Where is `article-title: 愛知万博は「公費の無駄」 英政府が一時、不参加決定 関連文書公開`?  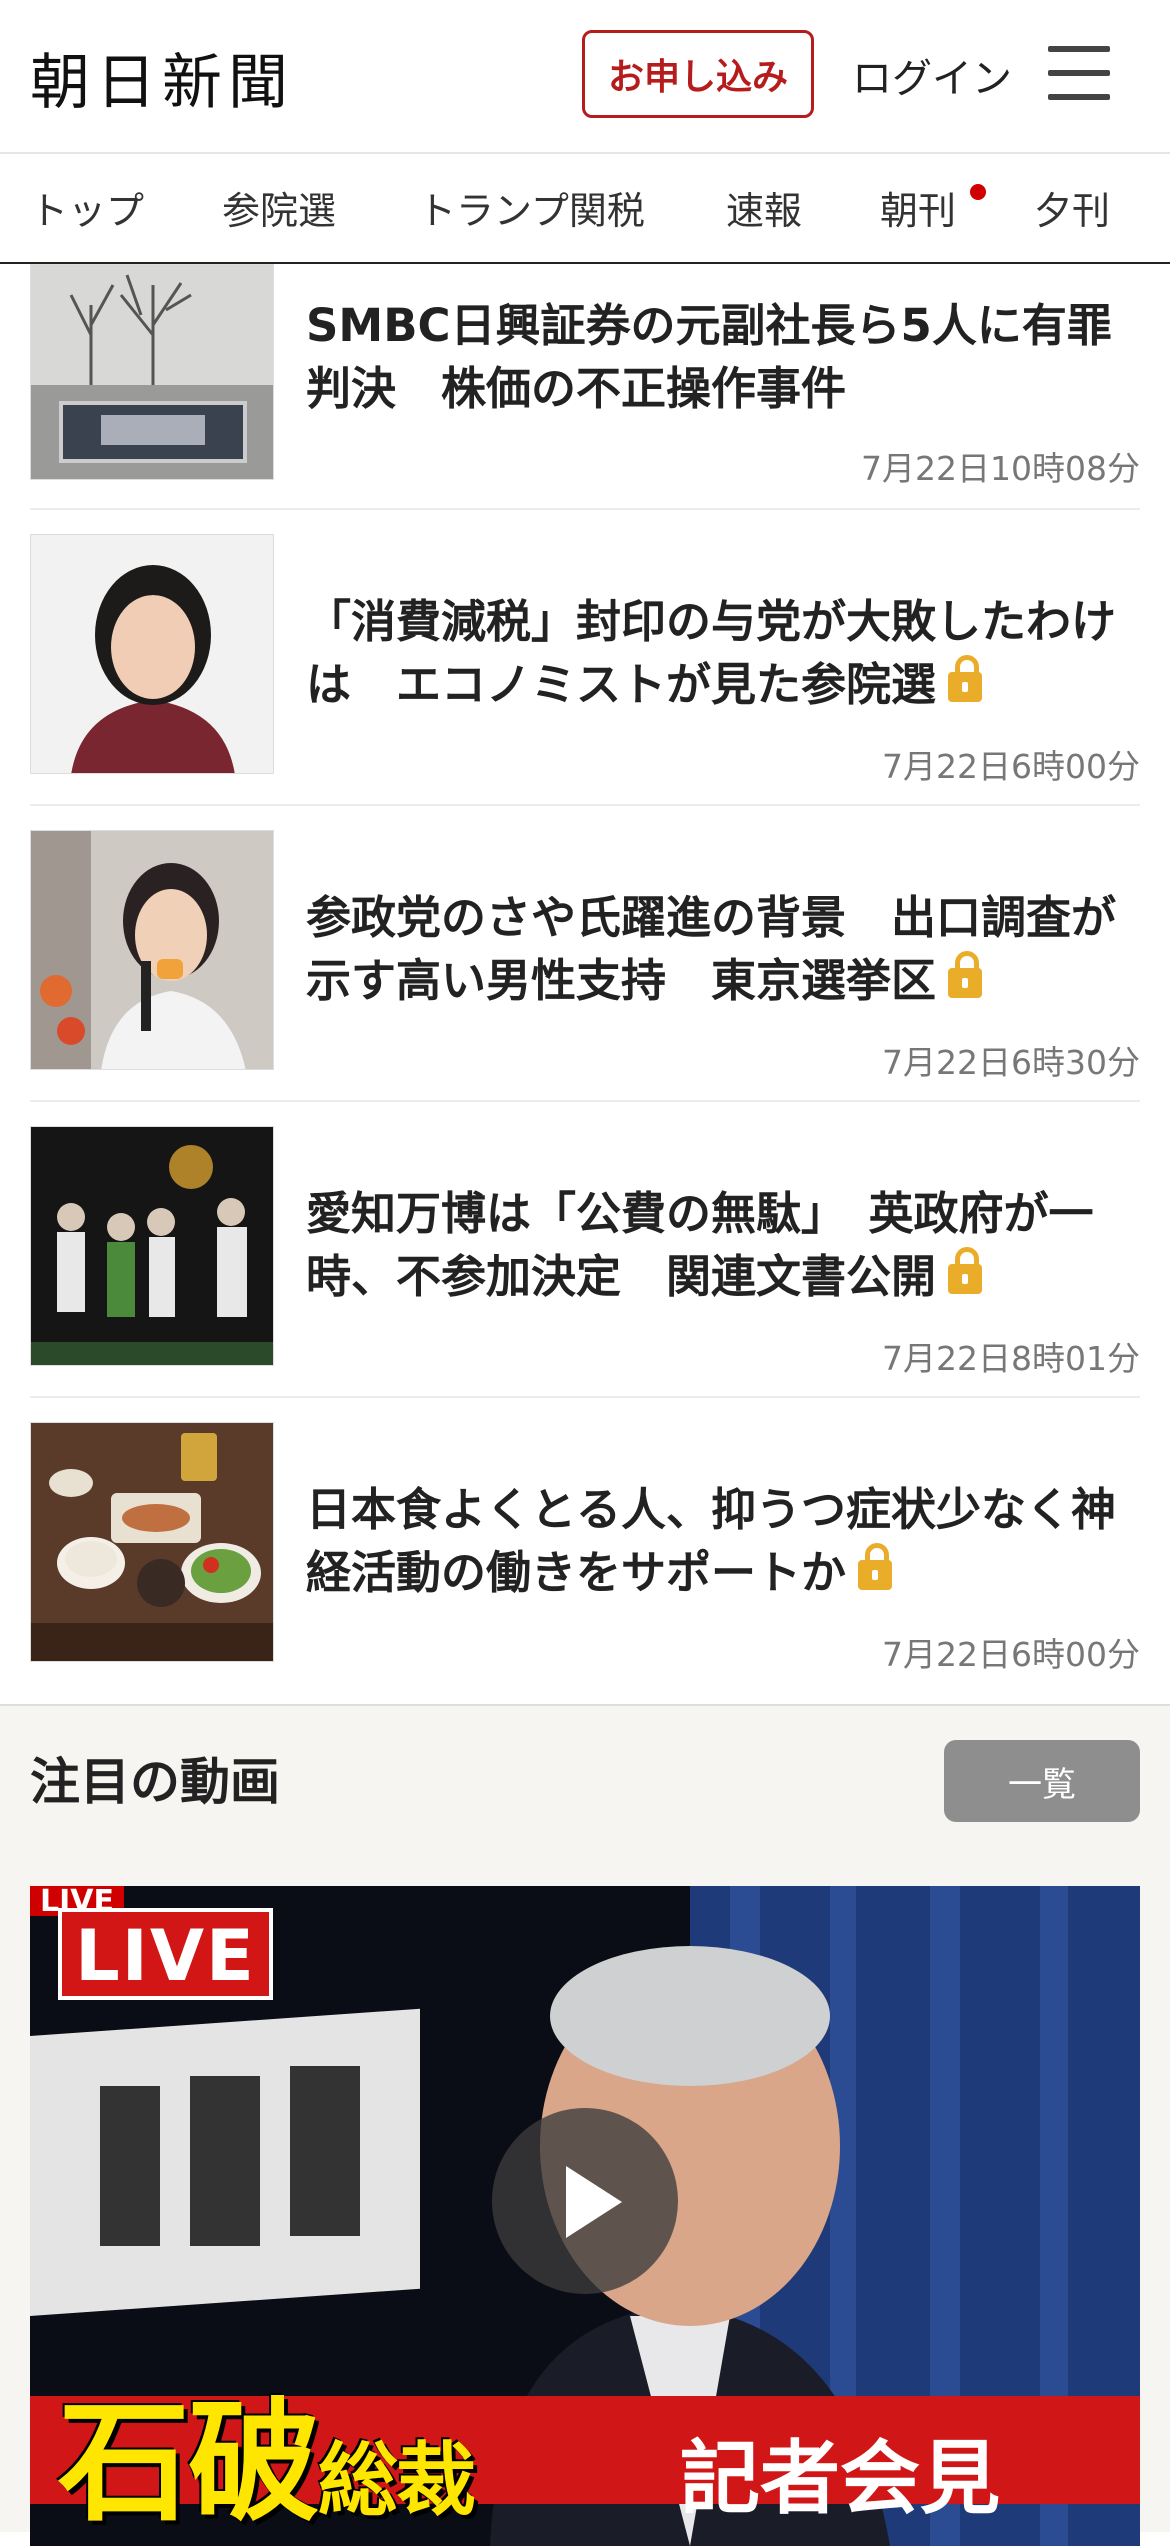 article-title: 愛知万博は「公費の無駄」 英政府が一時、不参加決定 関連文書公開 is located at coordinates (723, 1245).